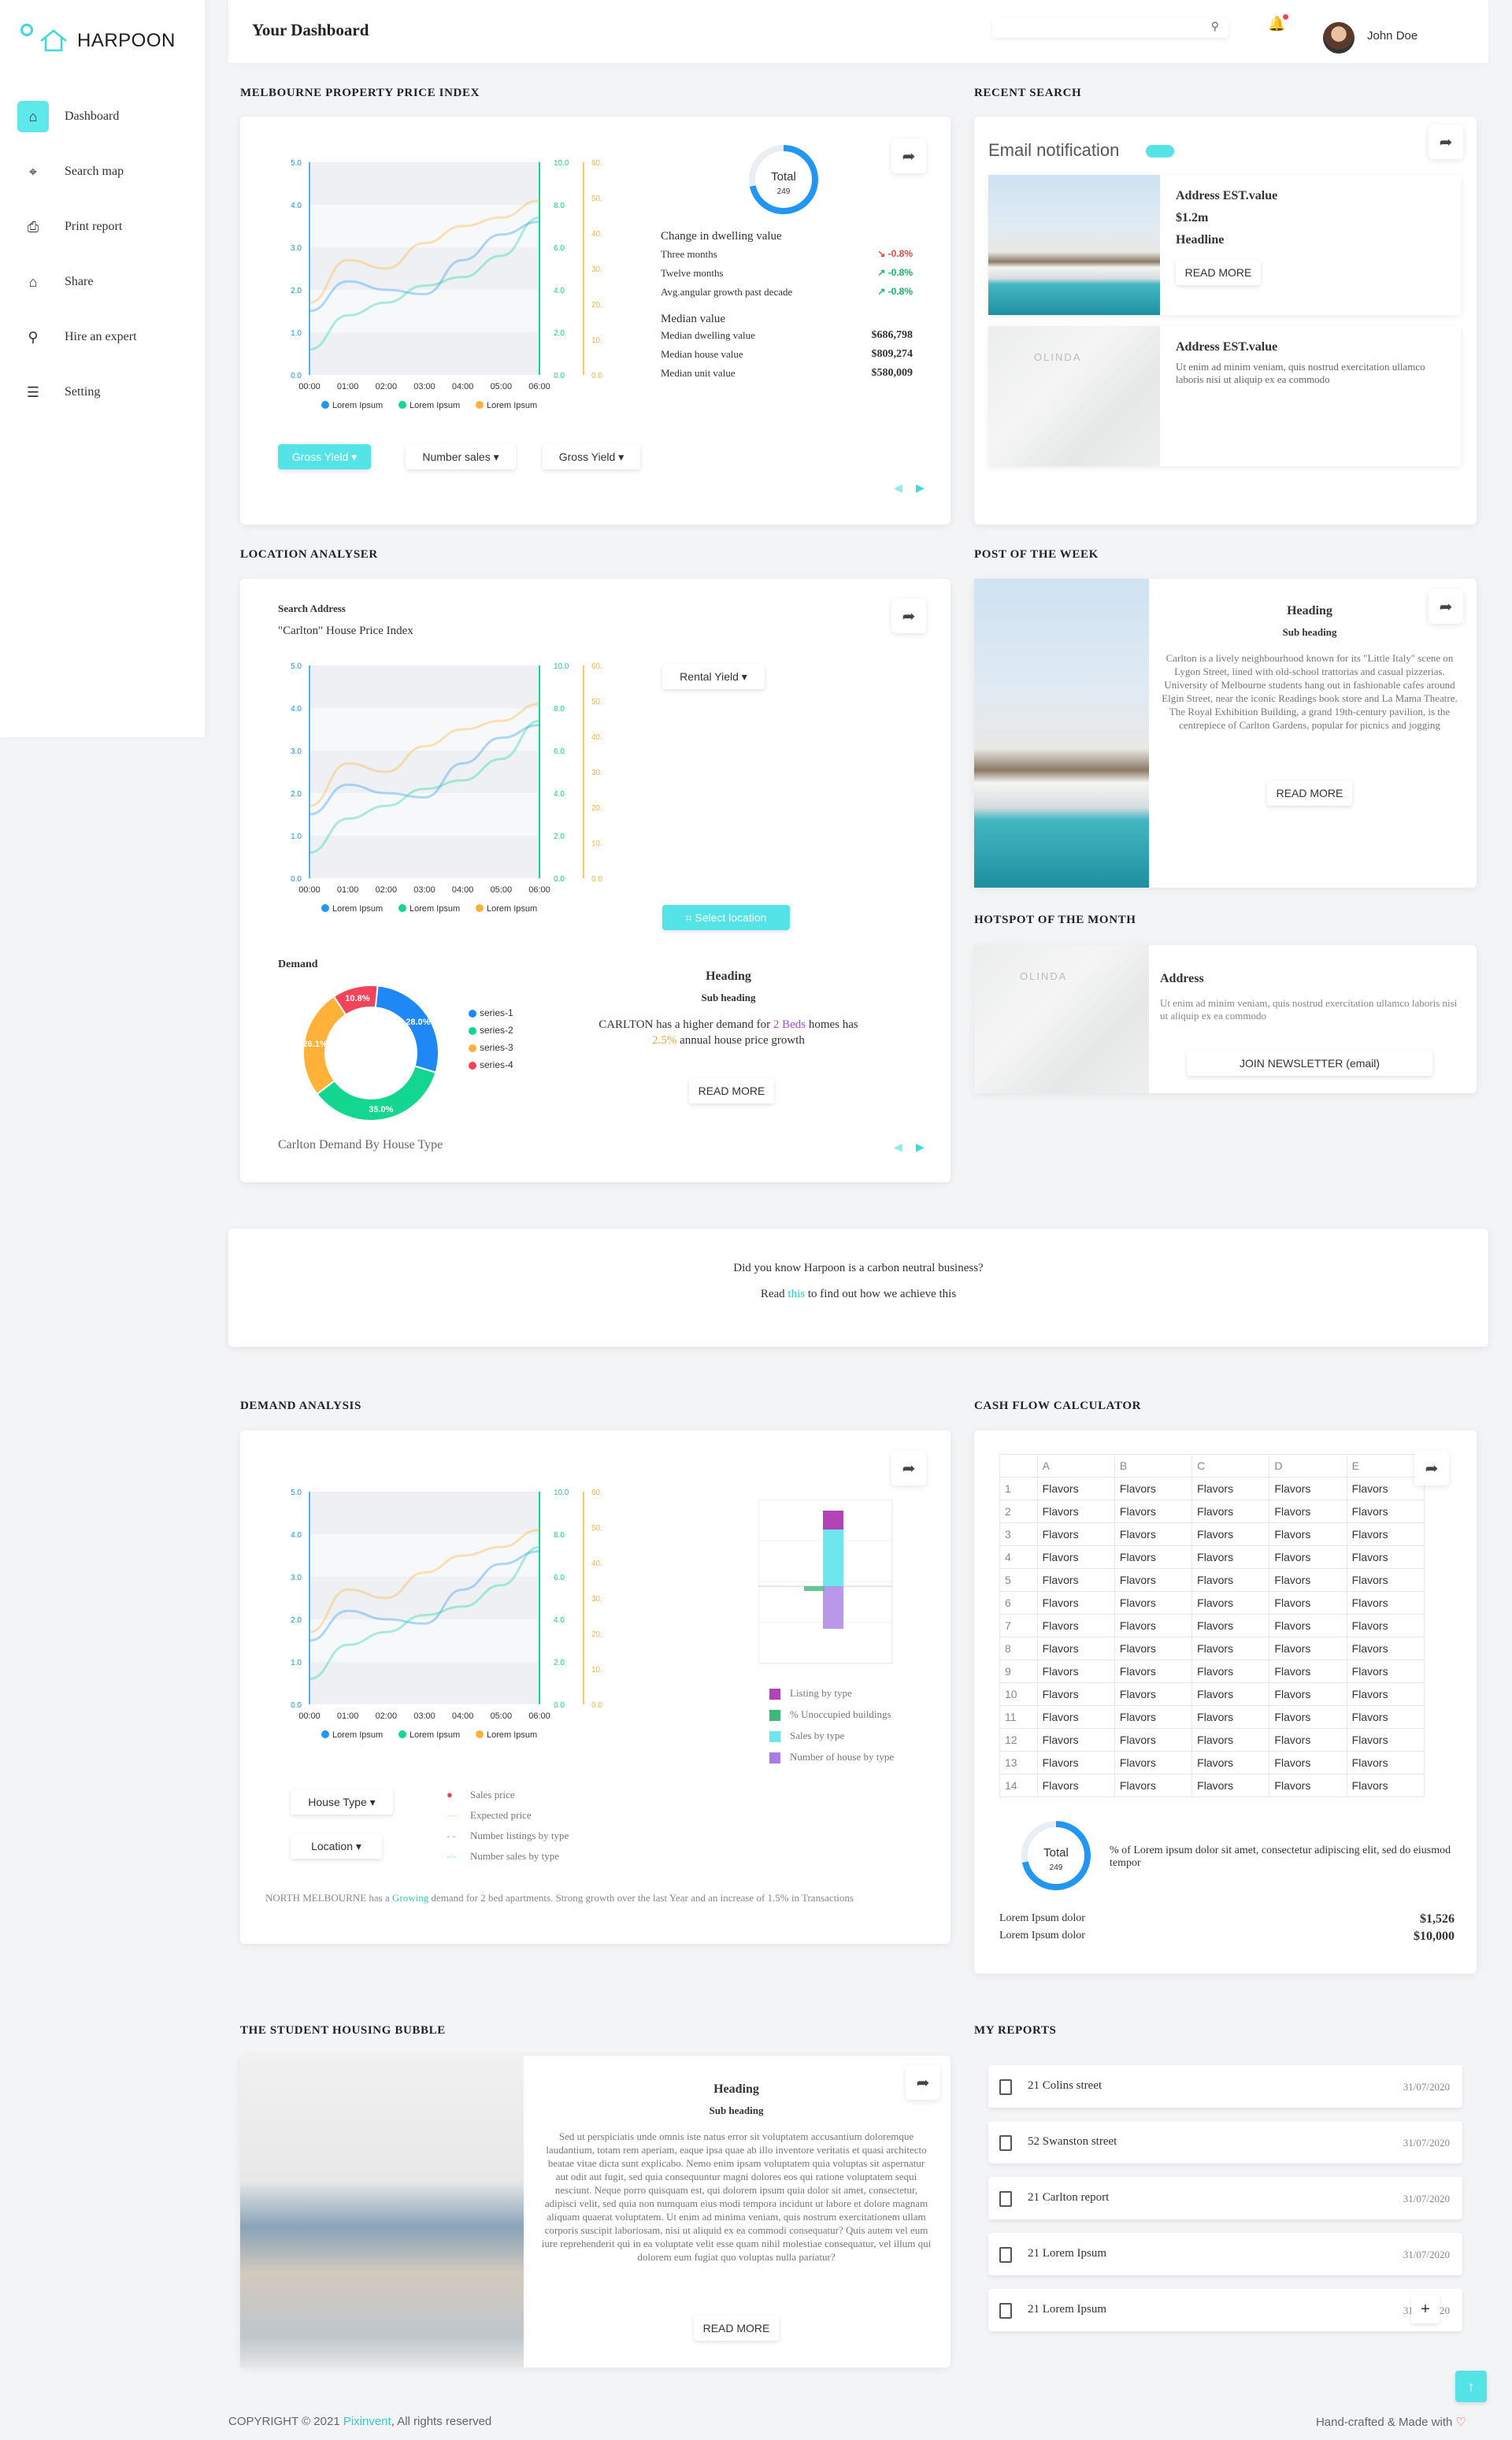 The width and height of the screenshot is (1512, 2440). What do you see at coordinates (1225, 2198) in the screenshot?
I see `report-row: 21 Carlton report 31/07/2020` at bounding box center [1225, 2198].